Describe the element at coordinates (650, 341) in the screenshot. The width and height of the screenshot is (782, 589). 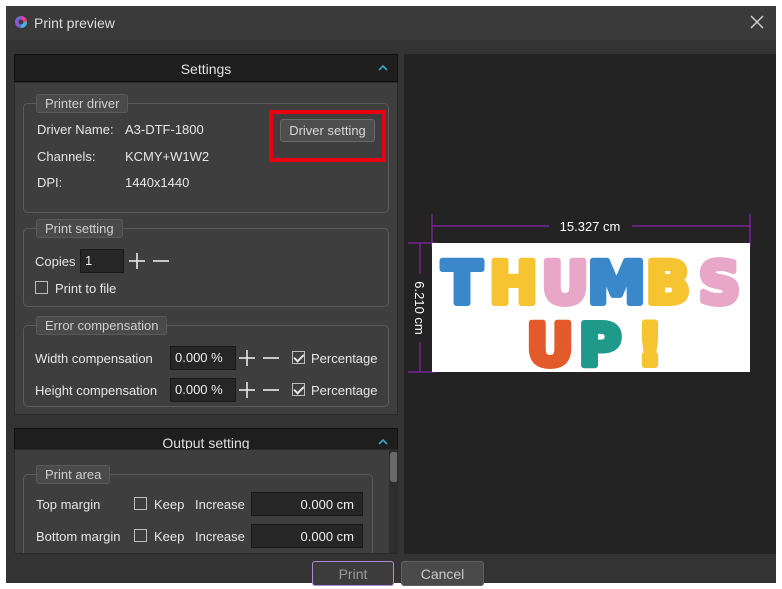
I see `artwork-letter: !` at that location.